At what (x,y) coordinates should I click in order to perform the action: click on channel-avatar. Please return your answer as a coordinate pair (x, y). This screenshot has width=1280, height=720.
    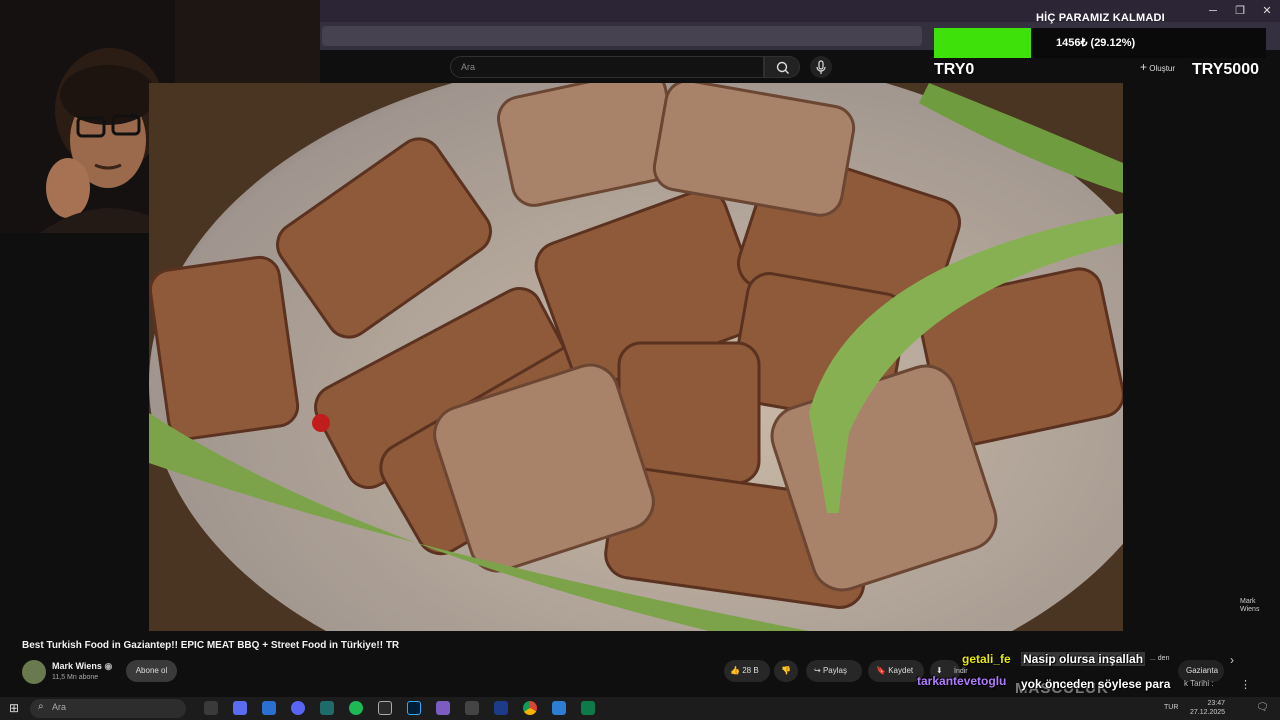
    Looking at the image, I should click on (34, 672).